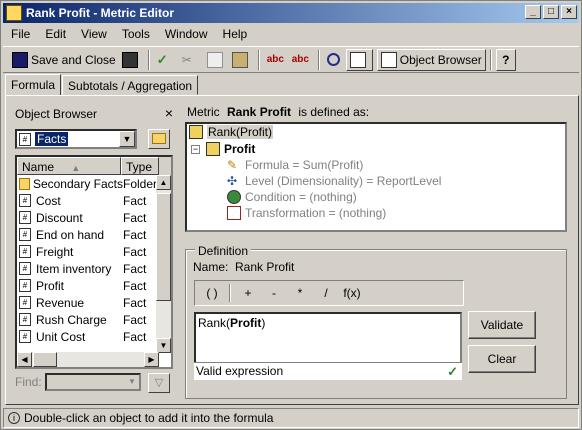 The height and width of the screenshot is (430, 582). What do you see at coordinates (94, 251) in the screenshot?
I see `list-item: # Freight Fact` at bounding box center [94, 251].